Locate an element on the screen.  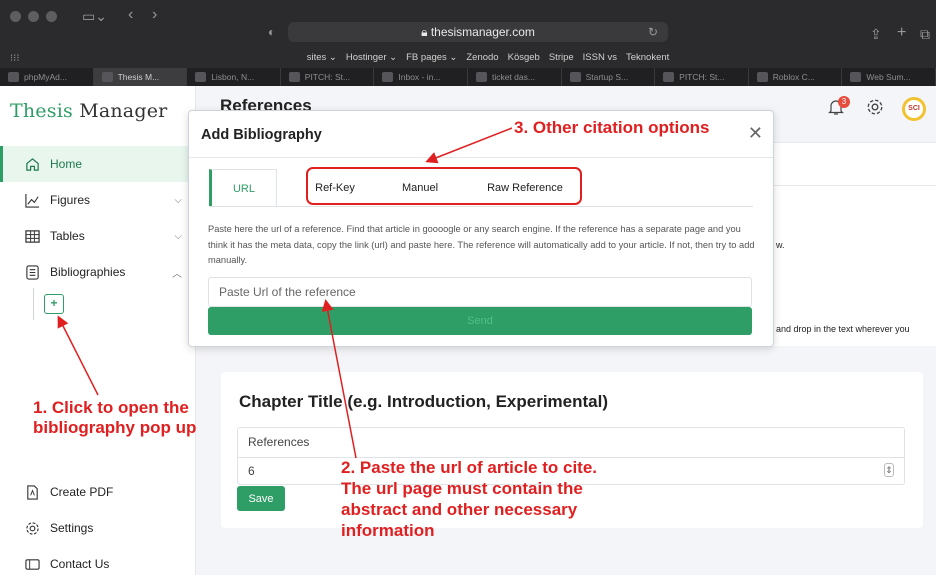
annotation-step1: 1. Click to open the bibliography pop up is located at coordinates (114, 418).